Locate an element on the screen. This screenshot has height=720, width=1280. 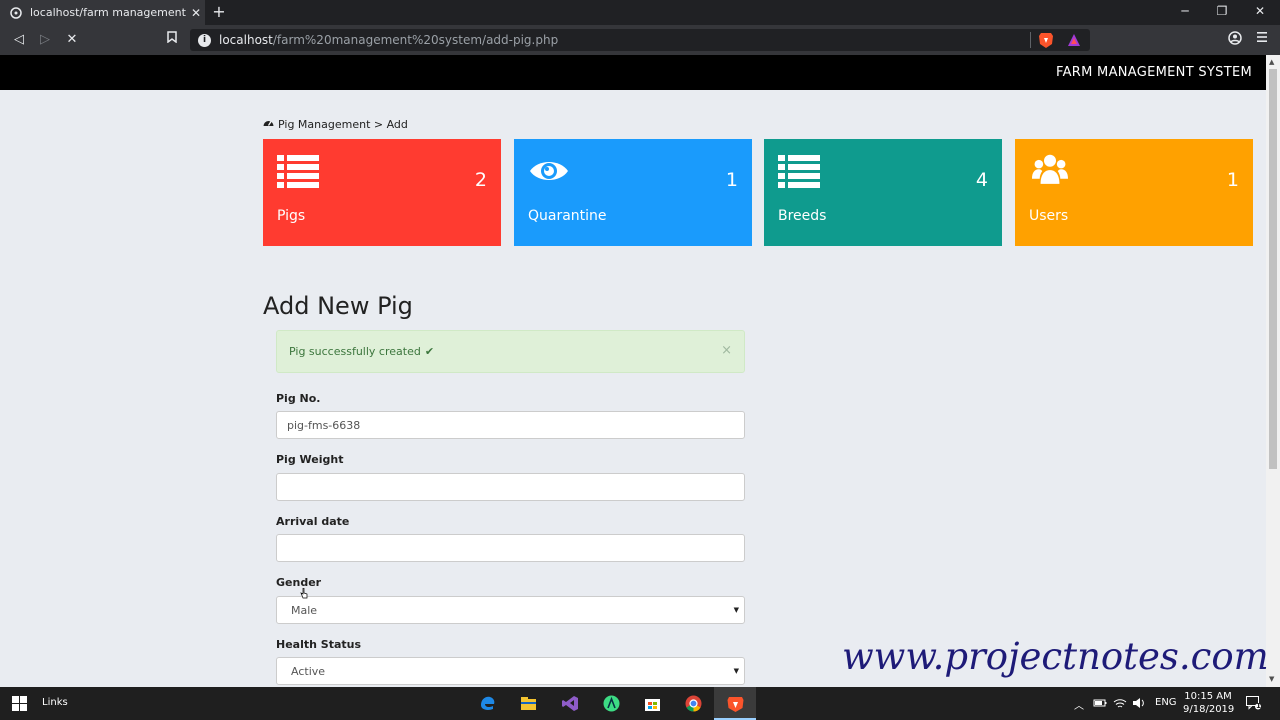
url-host: localhost is located at coordinates (246, 40).